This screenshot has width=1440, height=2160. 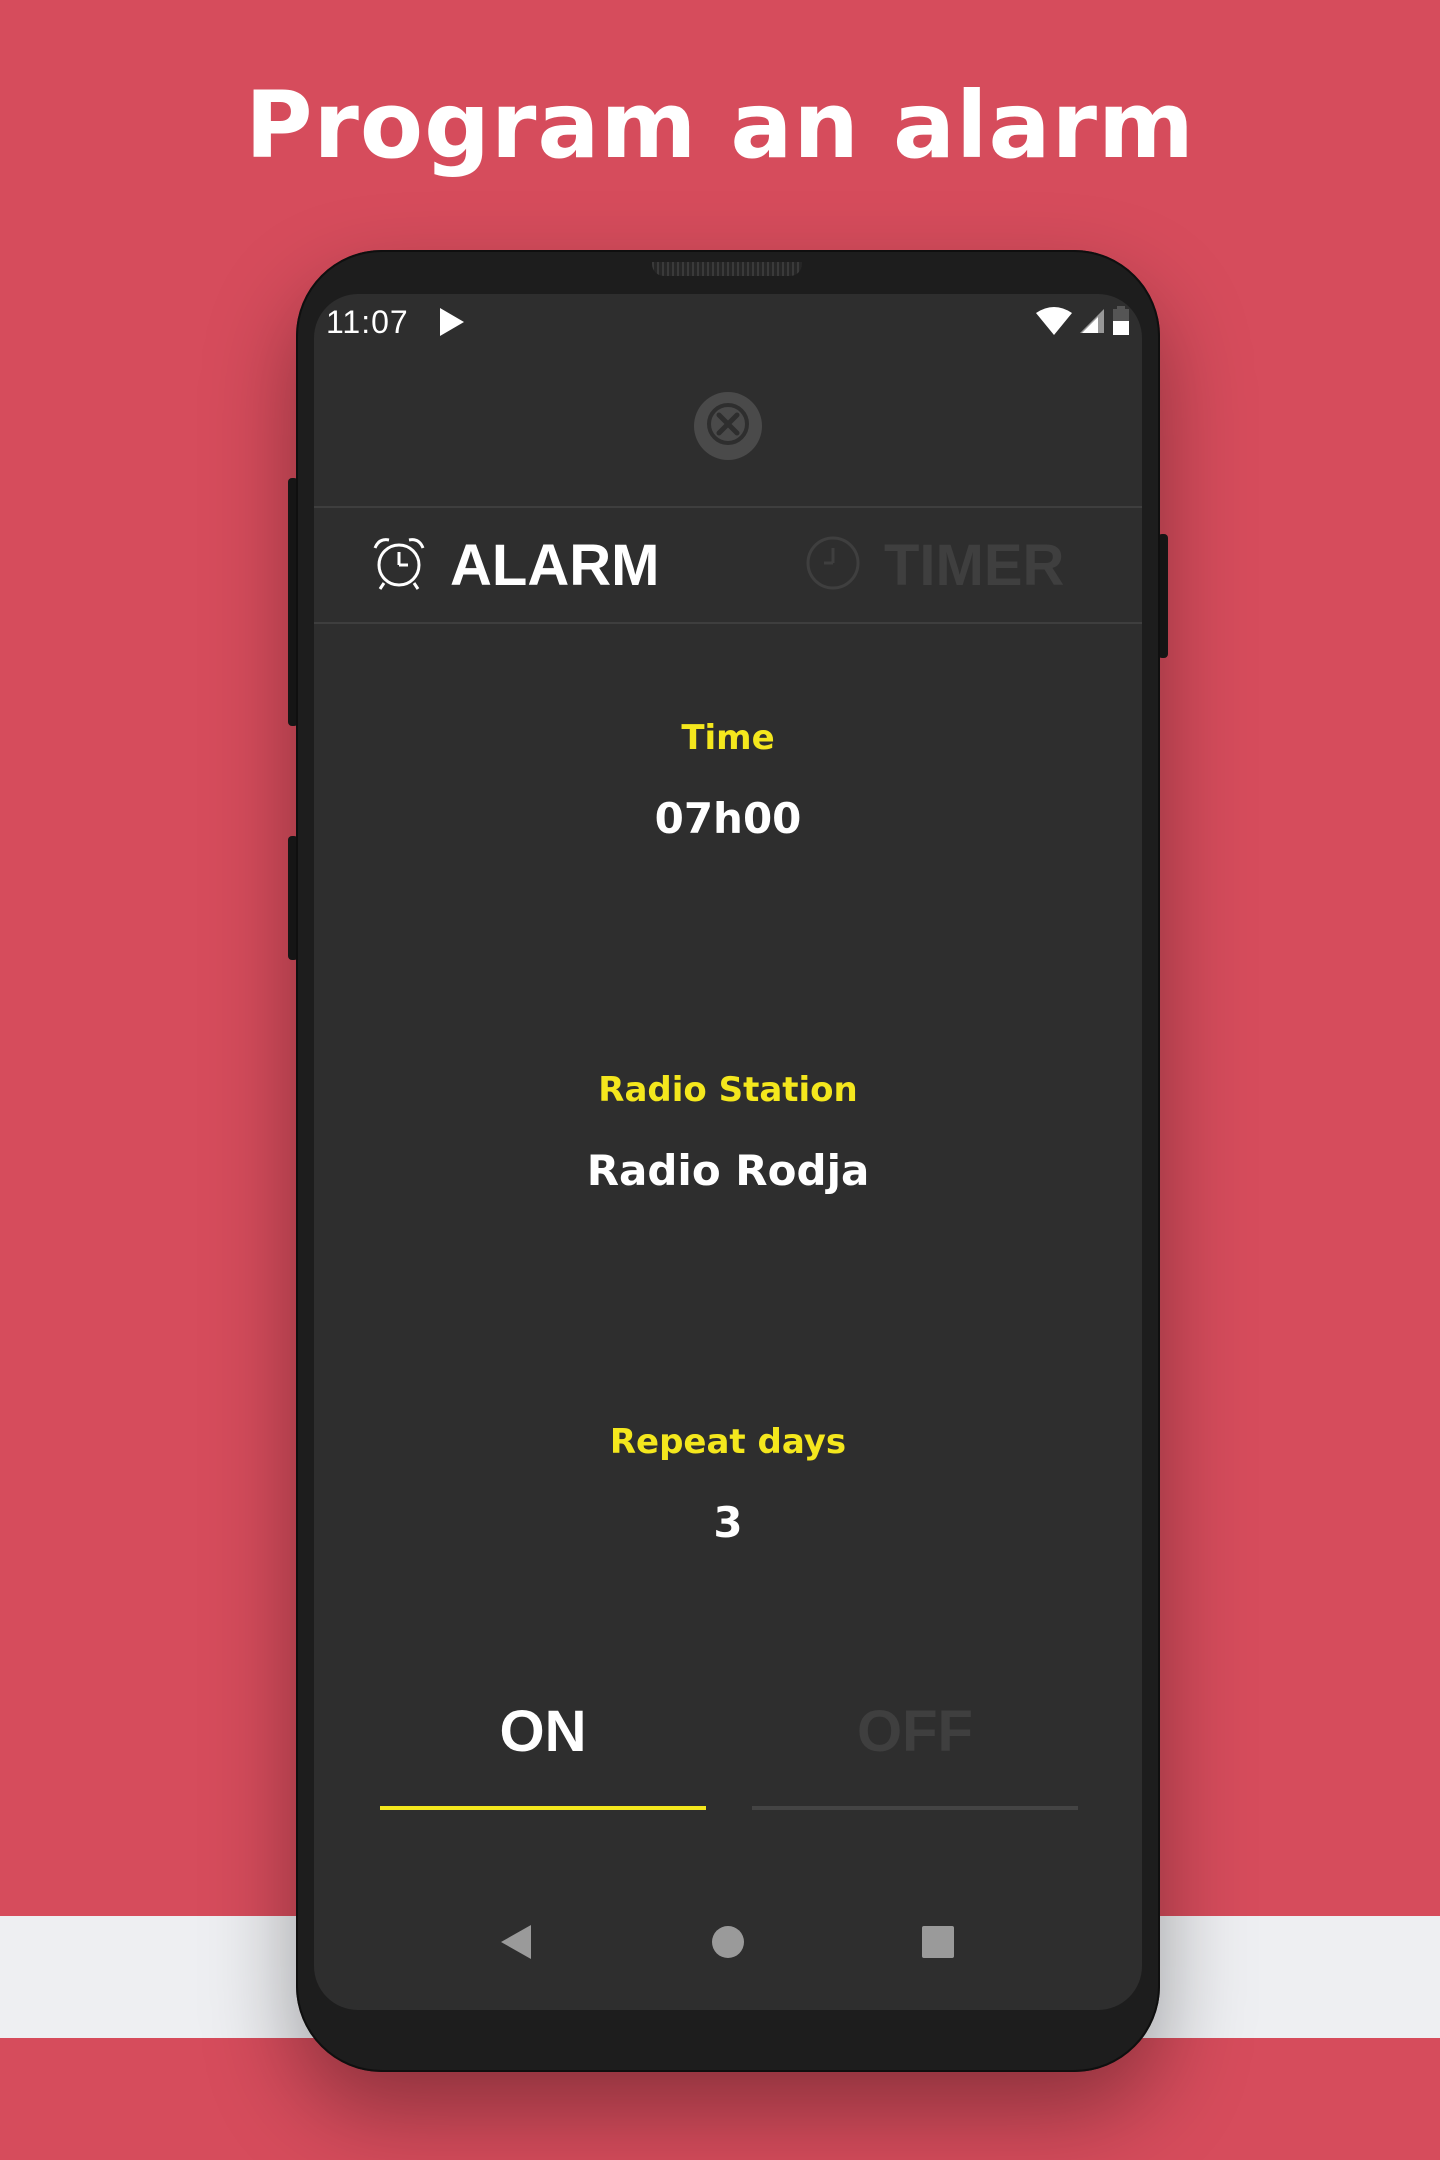 I want to click on tab-alarm-label: ALARM, so click(x=555, y=565).